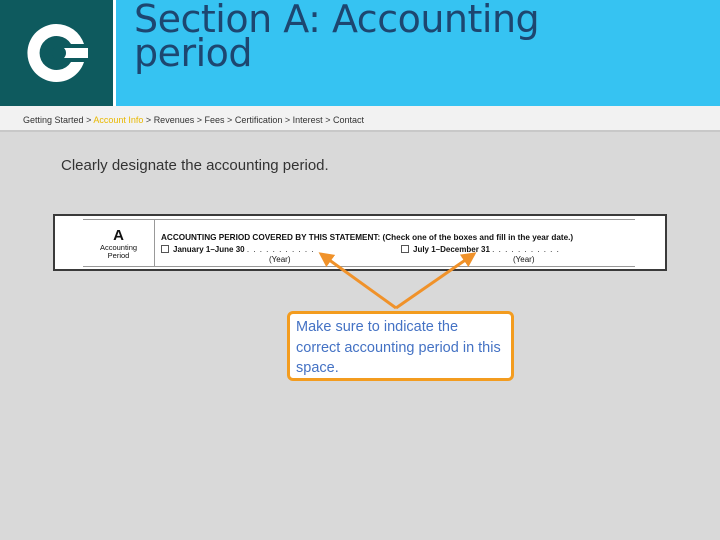 Image resolution: width=720 pixels, height=540 pixels. I want to click on callout-arrows, so click(397, 281).